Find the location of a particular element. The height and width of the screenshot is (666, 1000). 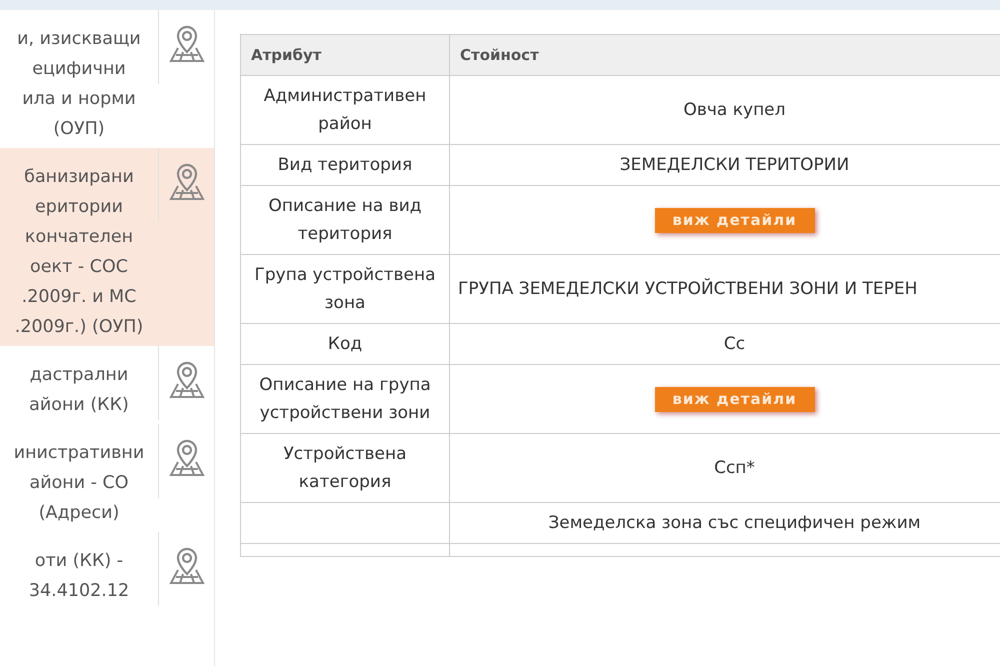

layer-name: (Адреси) is located at coordinates (79, 513).